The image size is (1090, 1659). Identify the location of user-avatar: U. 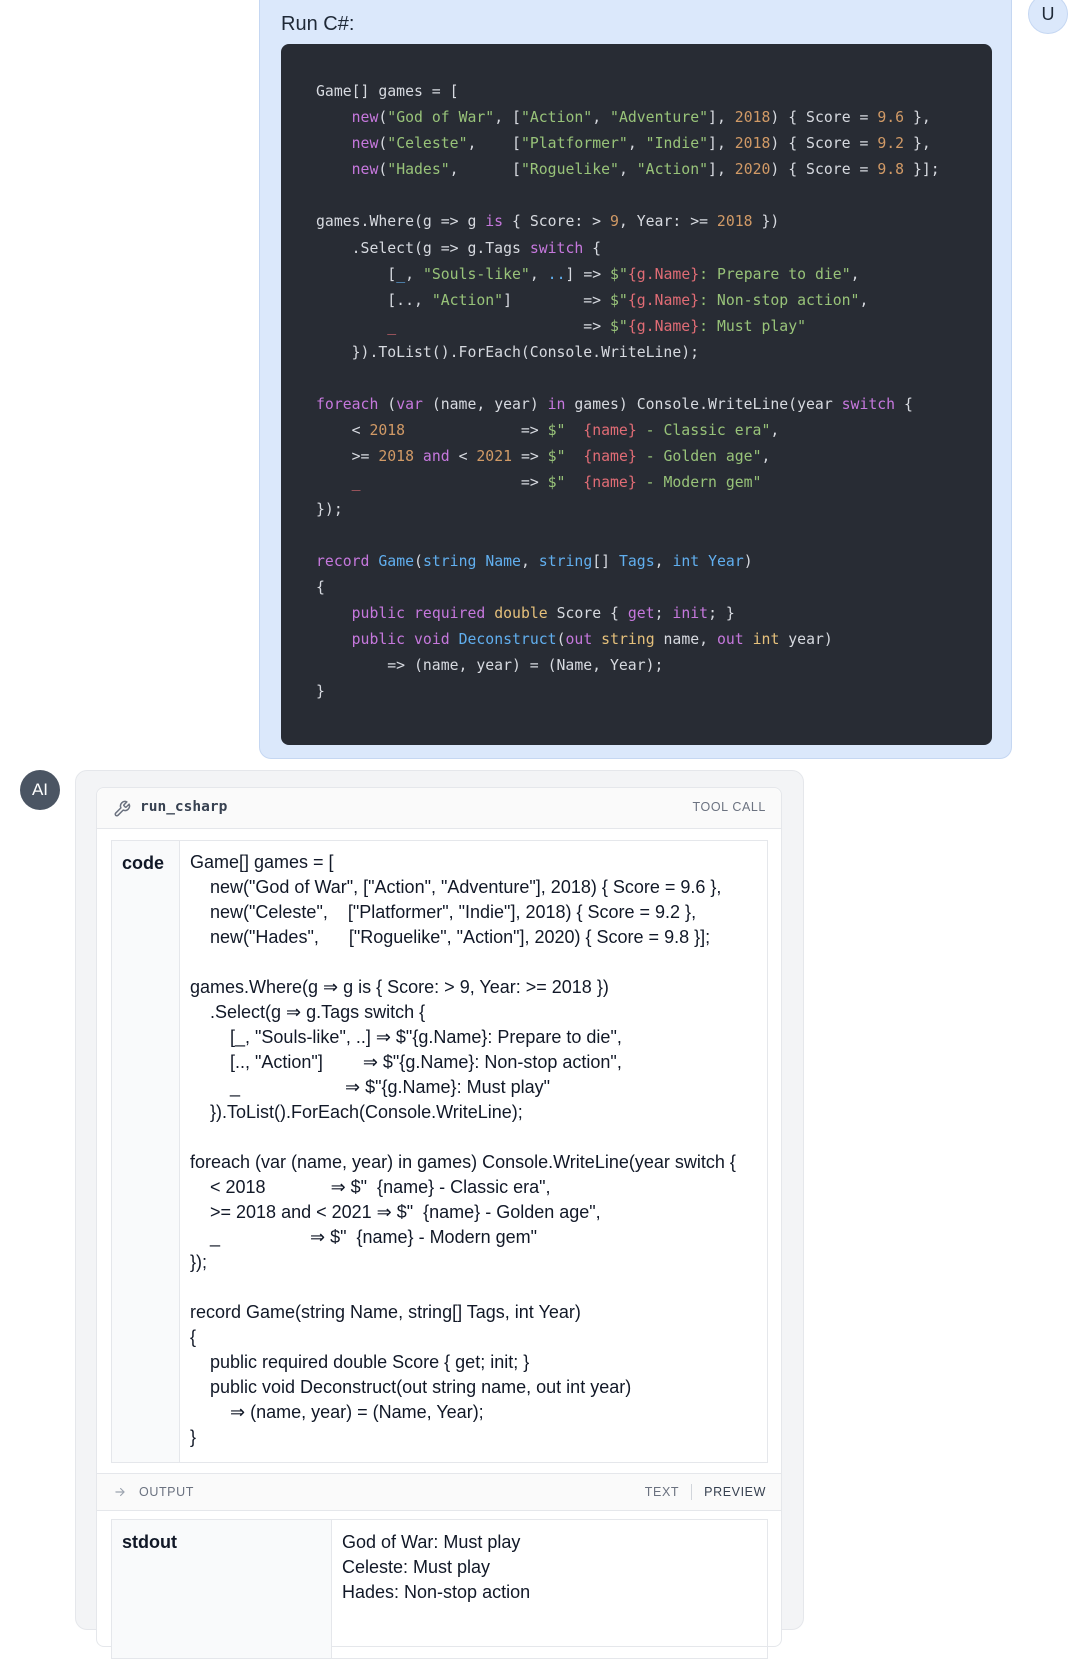
(1048, 17).